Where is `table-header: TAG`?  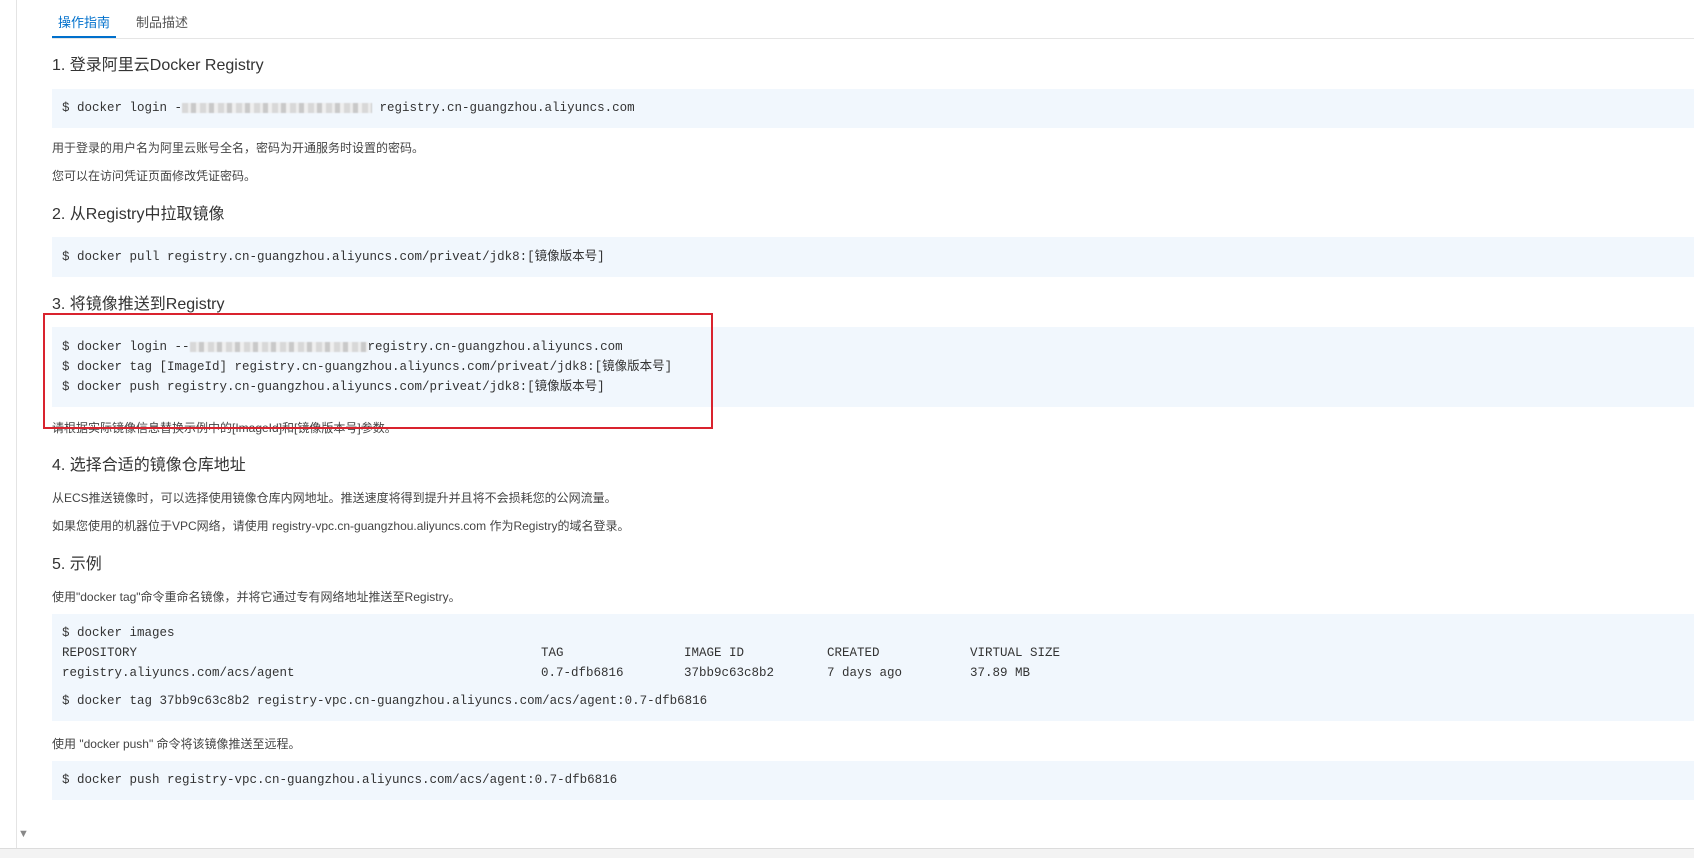
table-header: TAG is located at coordinates (552, 653).